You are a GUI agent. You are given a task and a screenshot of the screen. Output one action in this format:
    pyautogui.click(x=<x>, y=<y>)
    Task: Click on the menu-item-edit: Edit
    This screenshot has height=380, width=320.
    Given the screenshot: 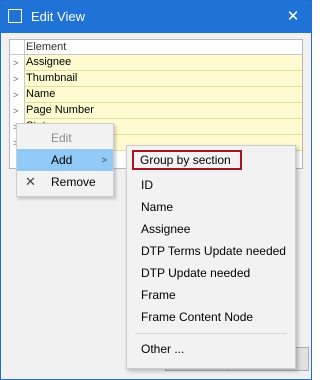 What is the action you would take?
    pyautogui.click(x=65, y=138)
    